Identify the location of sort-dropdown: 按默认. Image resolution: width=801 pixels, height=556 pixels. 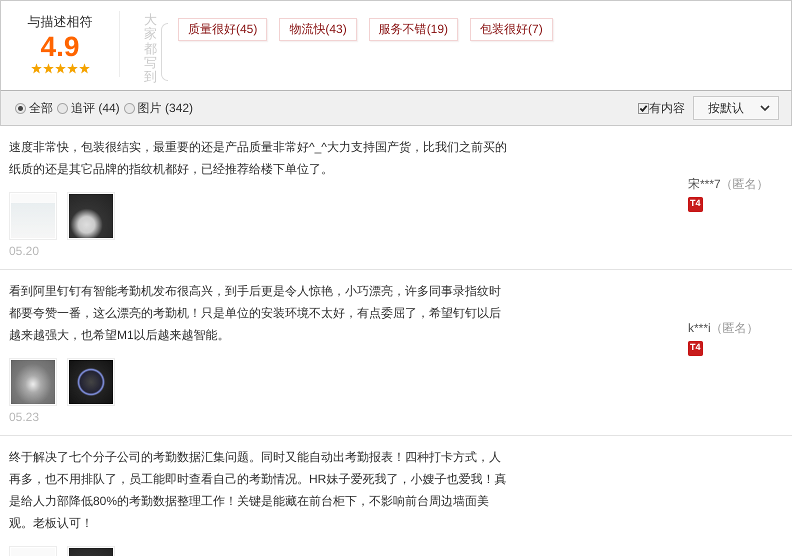
(736, 108).